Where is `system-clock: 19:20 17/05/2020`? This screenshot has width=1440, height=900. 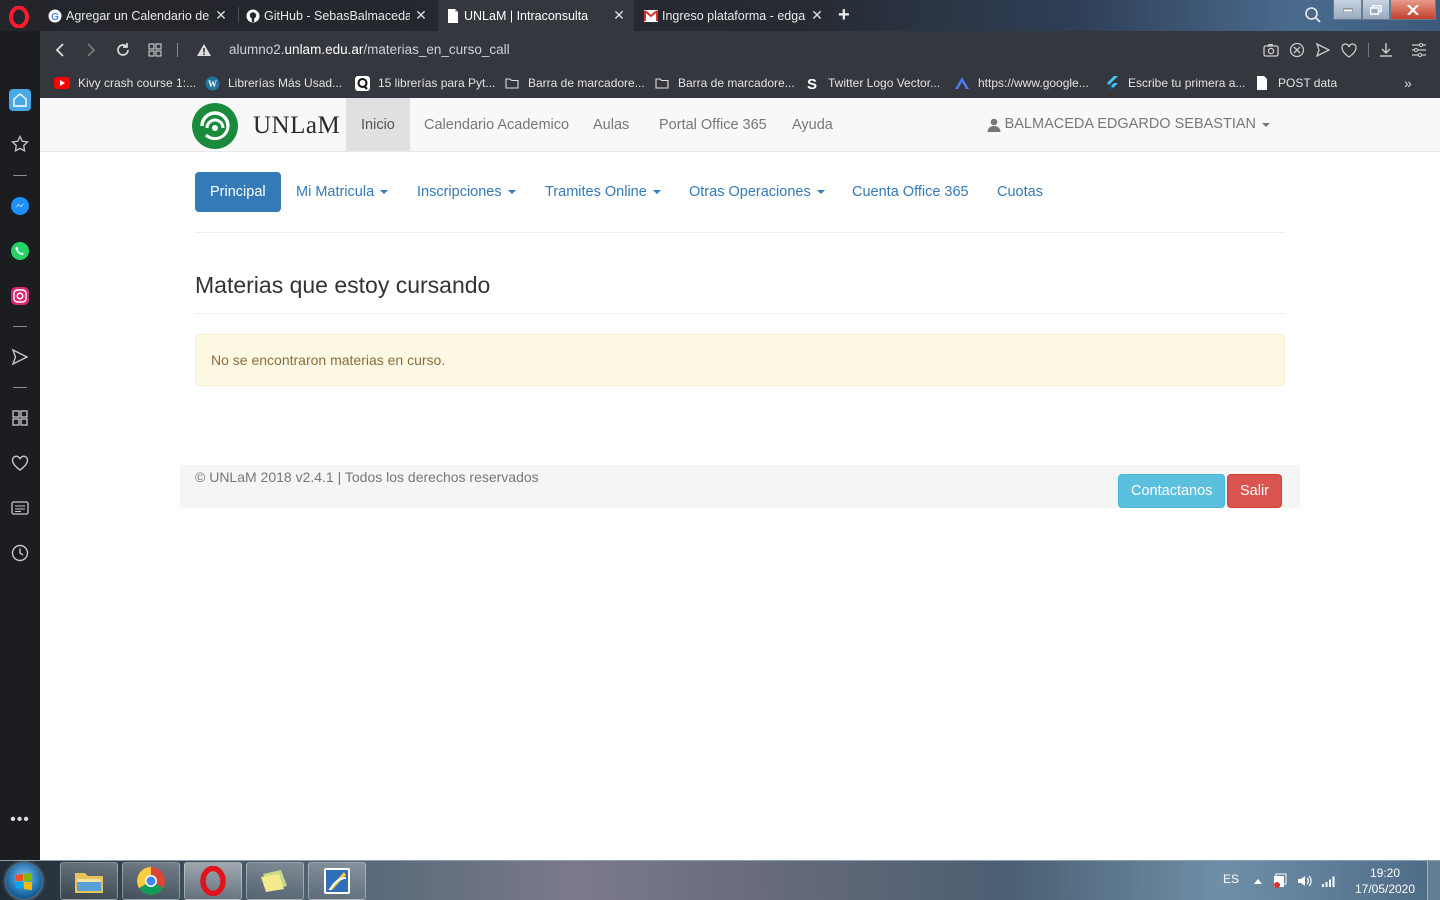 system-clock: 19:20 17/05/2020 is located at coordinates (1385, 881).